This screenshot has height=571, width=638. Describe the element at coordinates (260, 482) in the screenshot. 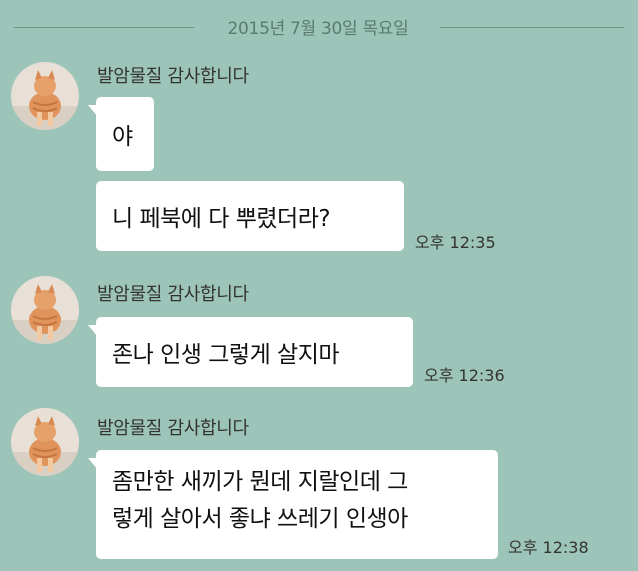

I see `message-text-line: 좀만한 새끼가 뭔데 지랄인데 그` at that location.